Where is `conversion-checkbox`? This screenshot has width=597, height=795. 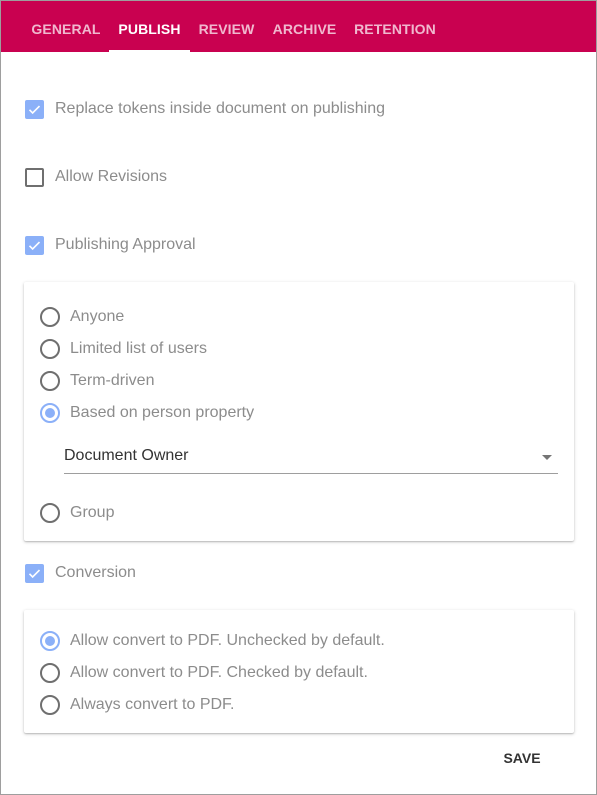
conversion-checkbox is located at coordinates (34, 573).